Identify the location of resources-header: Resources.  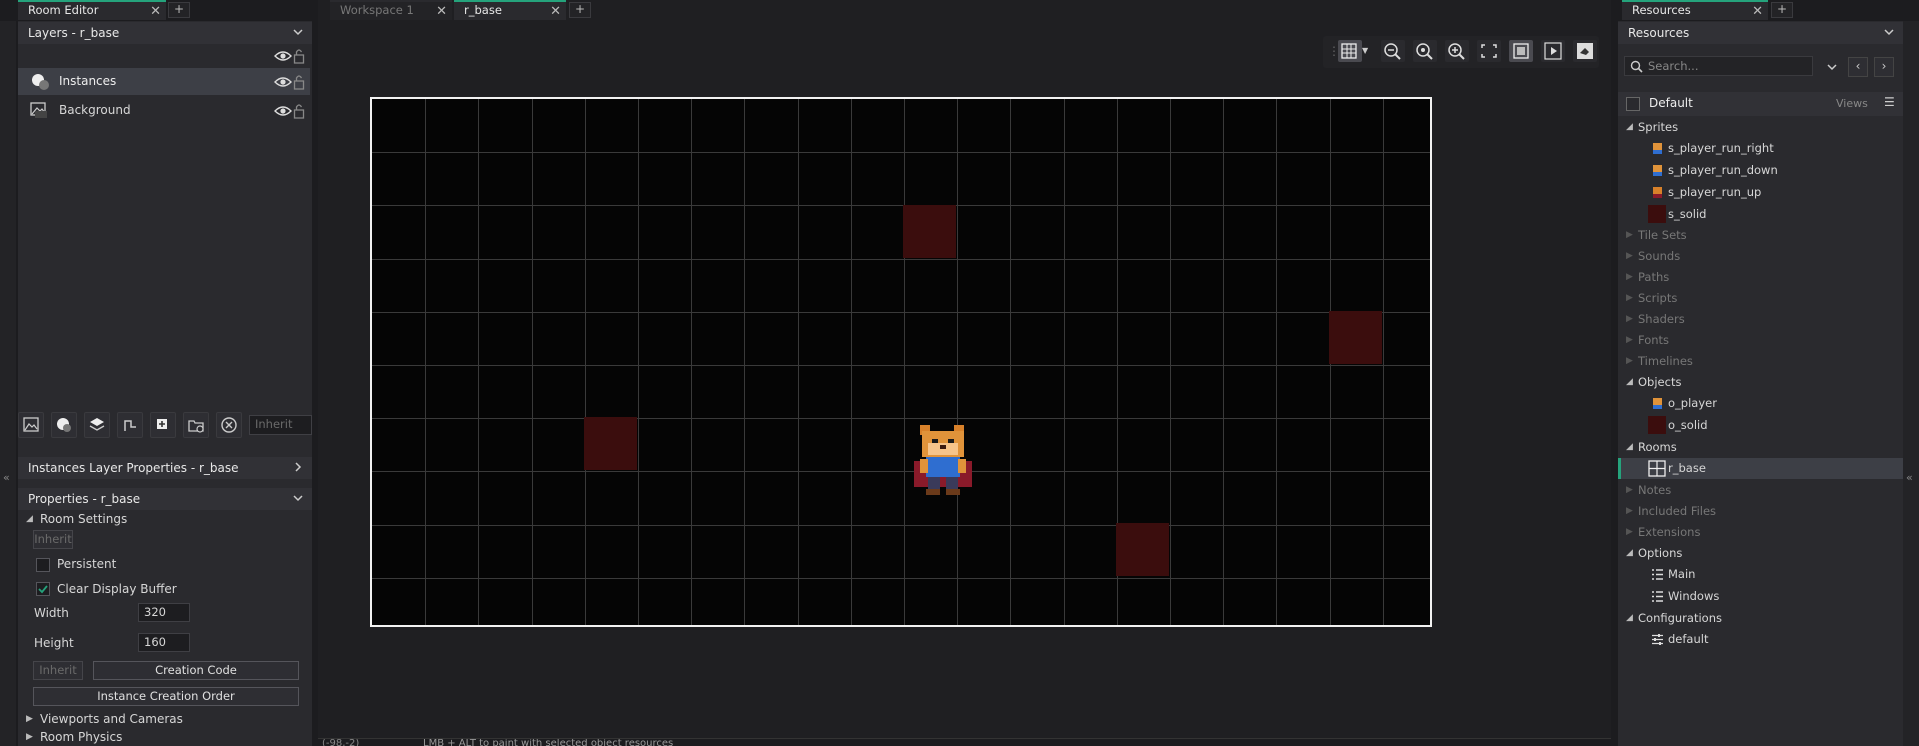
(1760, 33).